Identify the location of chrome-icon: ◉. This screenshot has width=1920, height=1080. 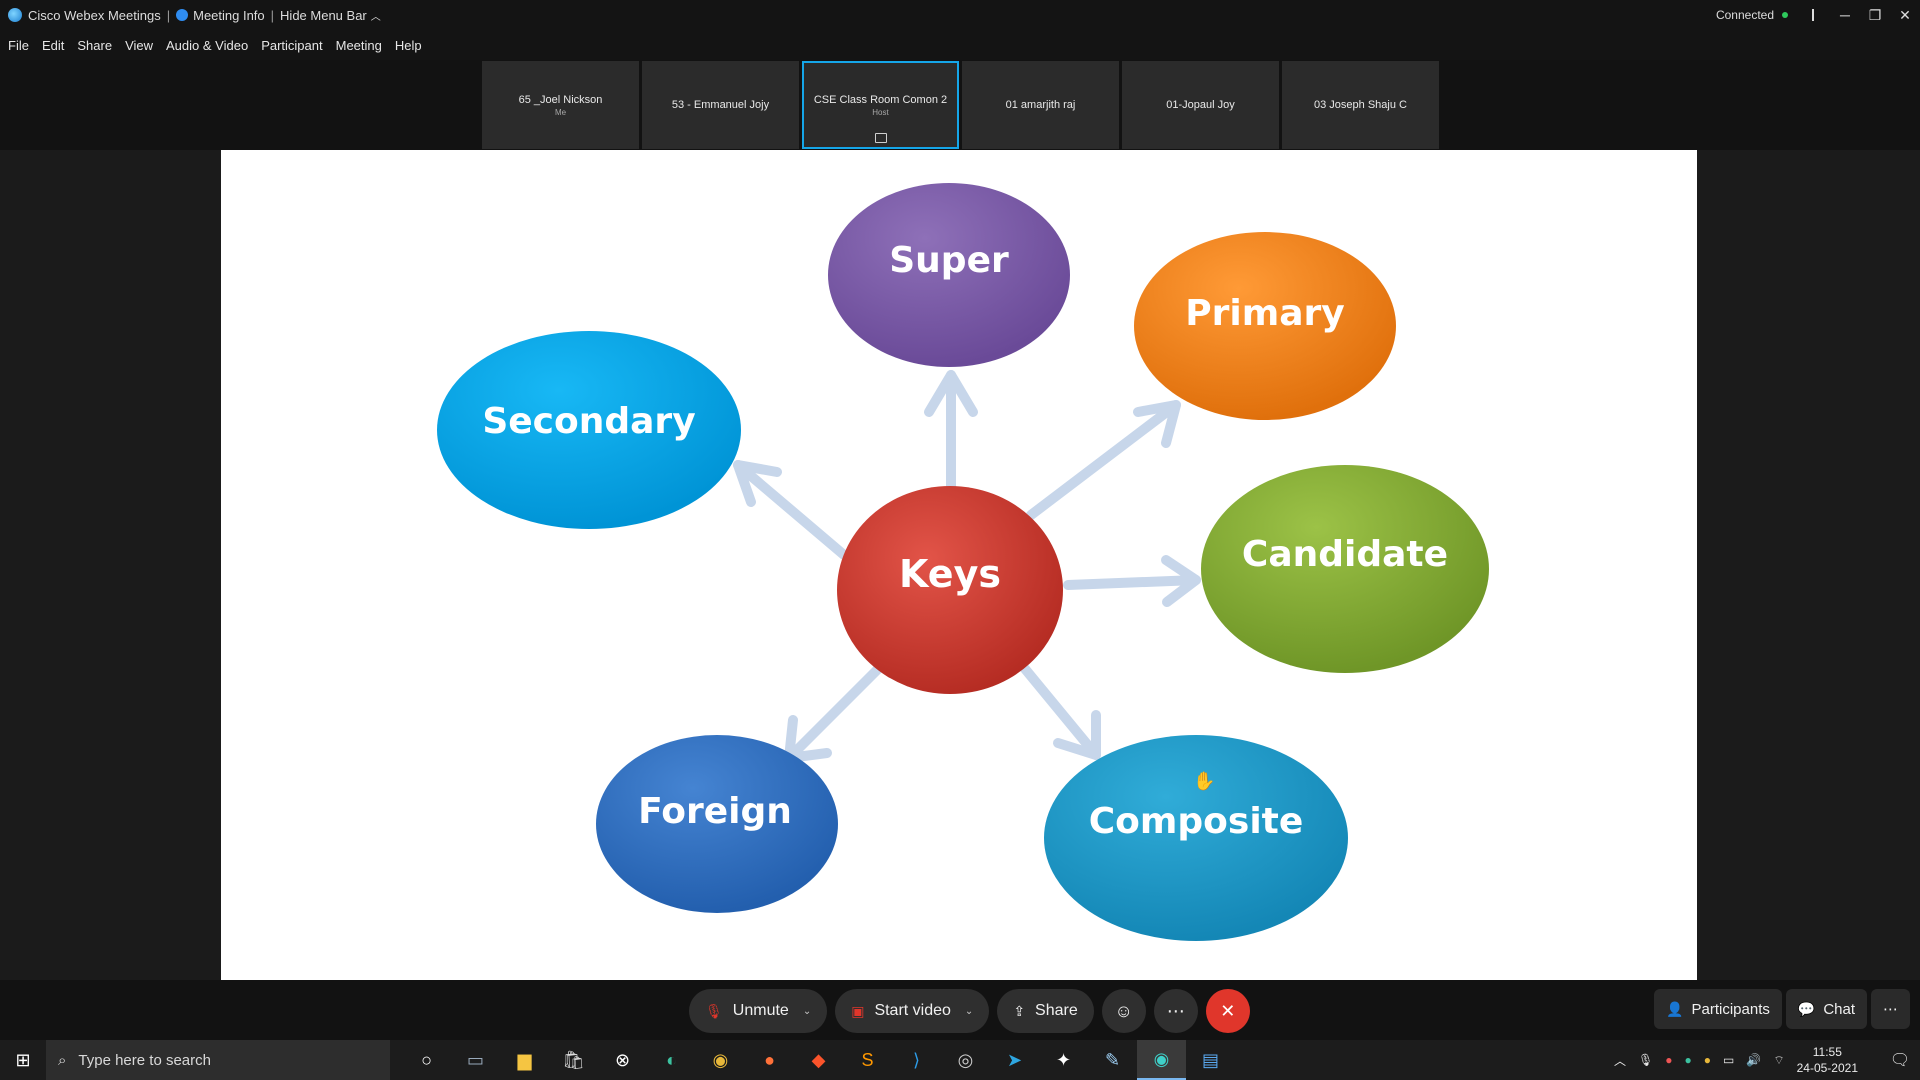
(720, 1060).